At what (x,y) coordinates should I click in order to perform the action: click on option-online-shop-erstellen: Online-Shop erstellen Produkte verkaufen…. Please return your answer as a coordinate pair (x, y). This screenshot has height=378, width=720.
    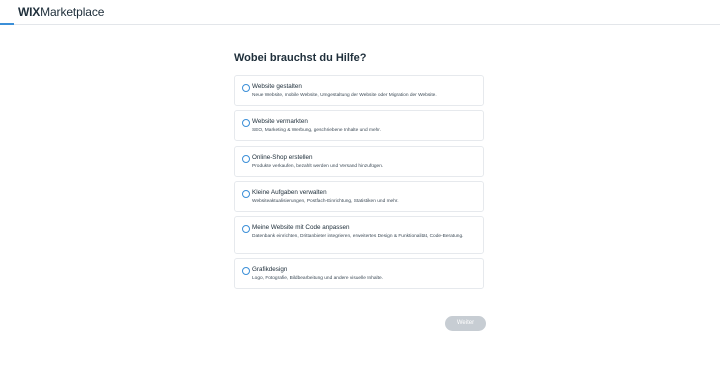
    Looking at the image, I should click on (359, 161).